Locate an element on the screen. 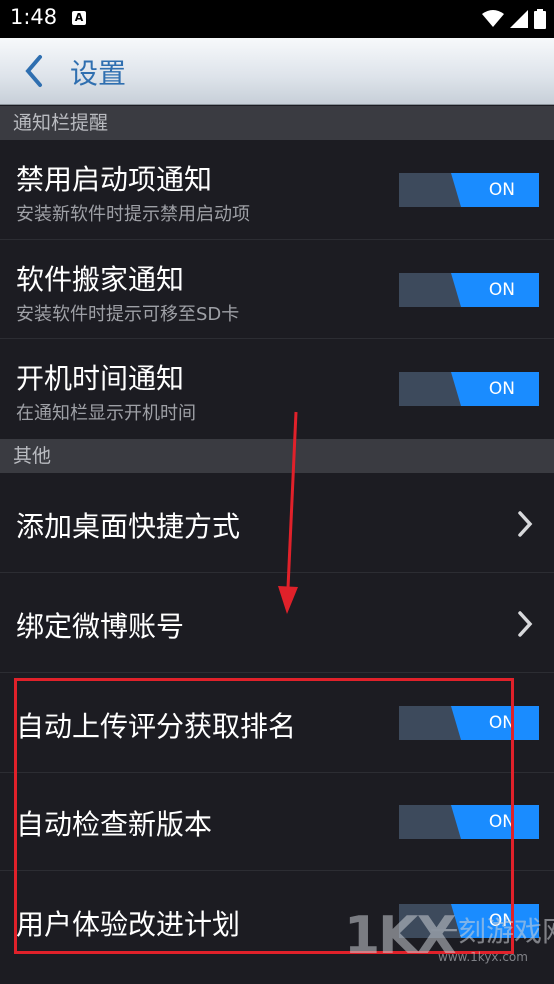  page-title: 设置 is located at coordinates (98, 73).